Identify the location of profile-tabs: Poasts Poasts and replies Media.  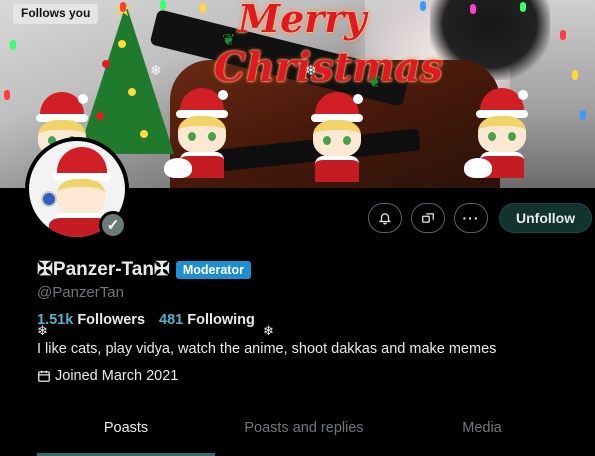
(304, 432).